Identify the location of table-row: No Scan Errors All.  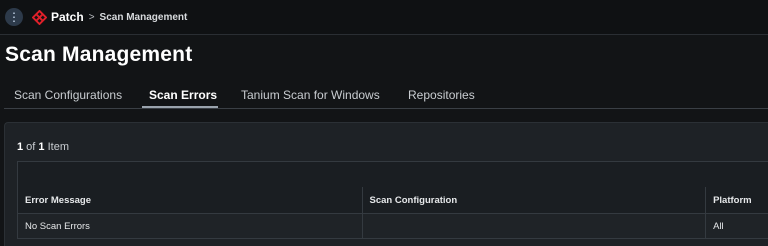
(392, 226).